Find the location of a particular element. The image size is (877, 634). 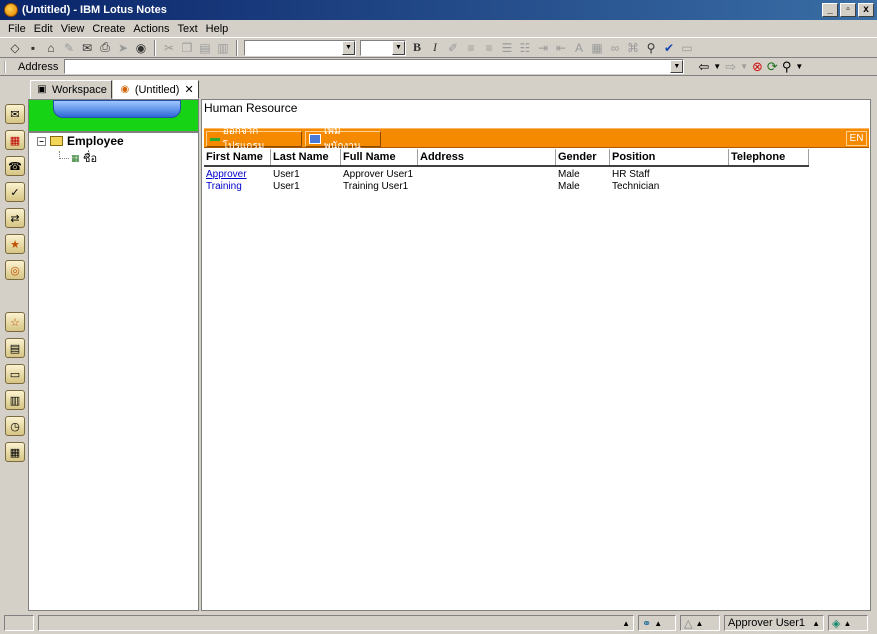

menu-text: Text is located at coordinates (187, 29).